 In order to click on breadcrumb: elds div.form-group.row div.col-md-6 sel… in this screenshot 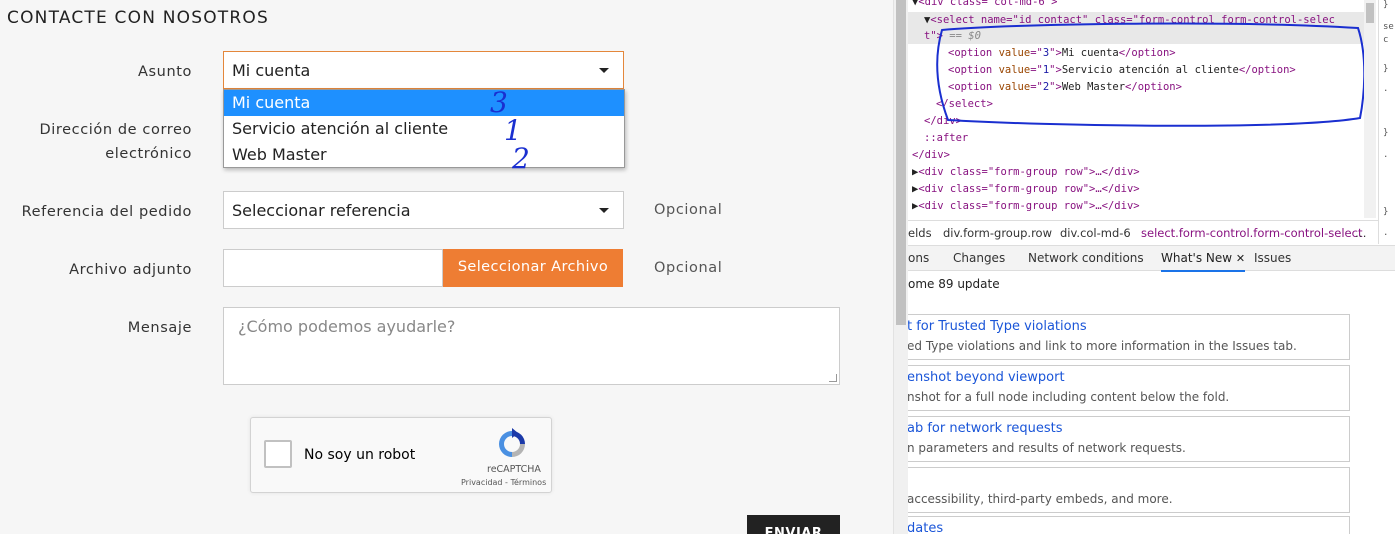, I will do `click(1143, 232)`.